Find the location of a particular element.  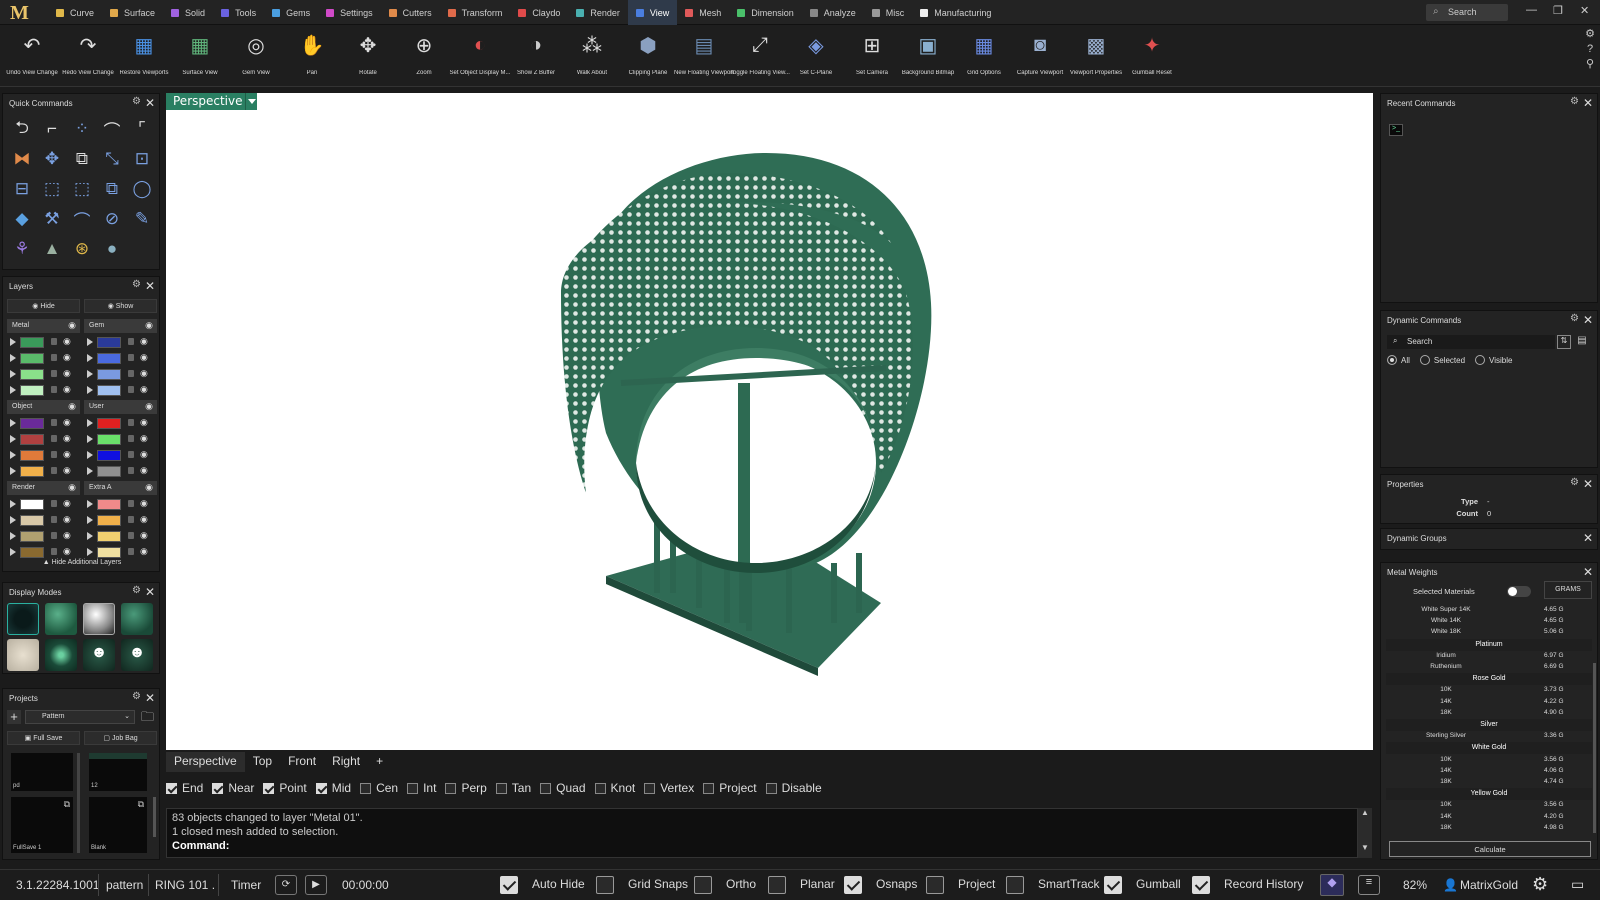

toggle-auto-hide-checkbox is located at coordinates (509, 885).